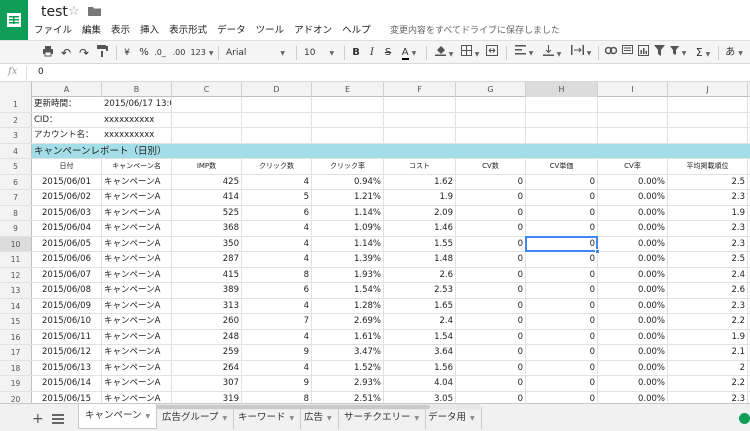 This screenshot has height=431, width=750. I want to click on formula-input: 0, so click(41, 72).